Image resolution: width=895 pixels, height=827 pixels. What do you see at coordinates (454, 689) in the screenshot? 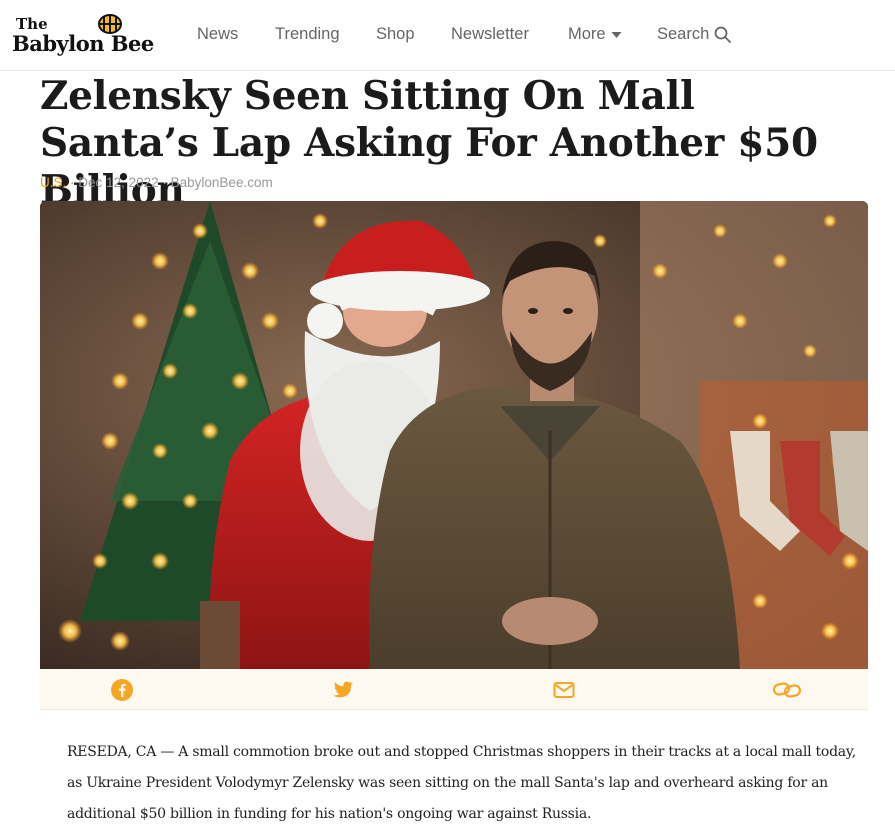
I see `share-bar` at bounding box center [454, 689].